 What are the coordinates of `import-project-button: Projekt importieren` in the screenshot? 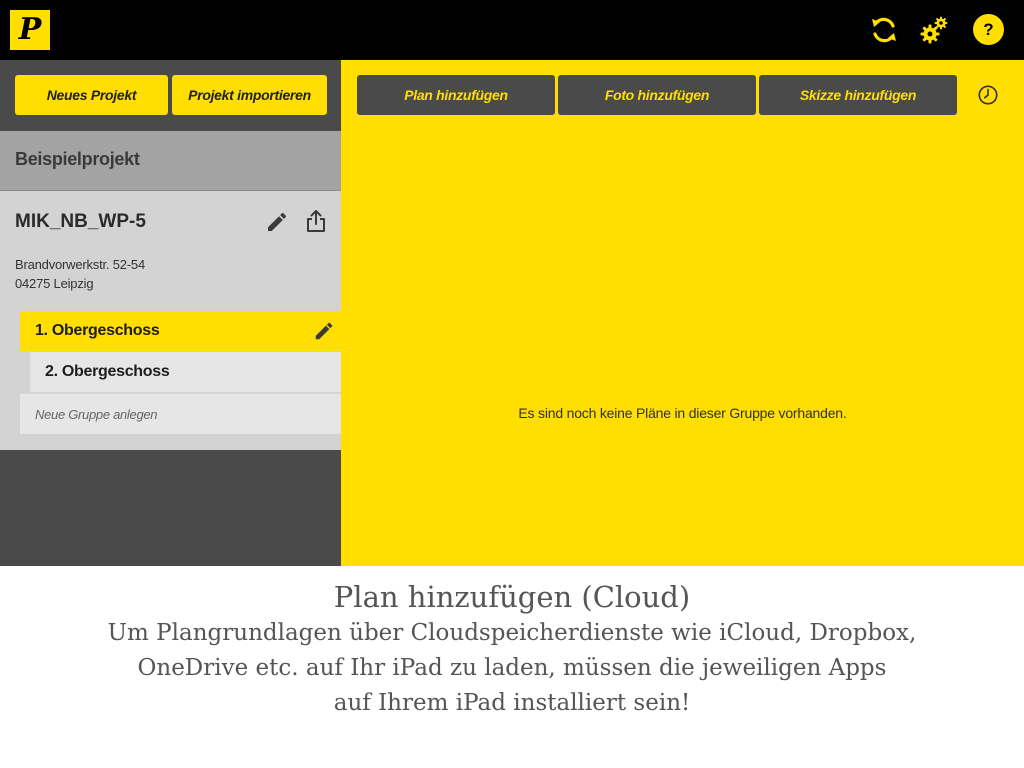 It's located at (249, 95).